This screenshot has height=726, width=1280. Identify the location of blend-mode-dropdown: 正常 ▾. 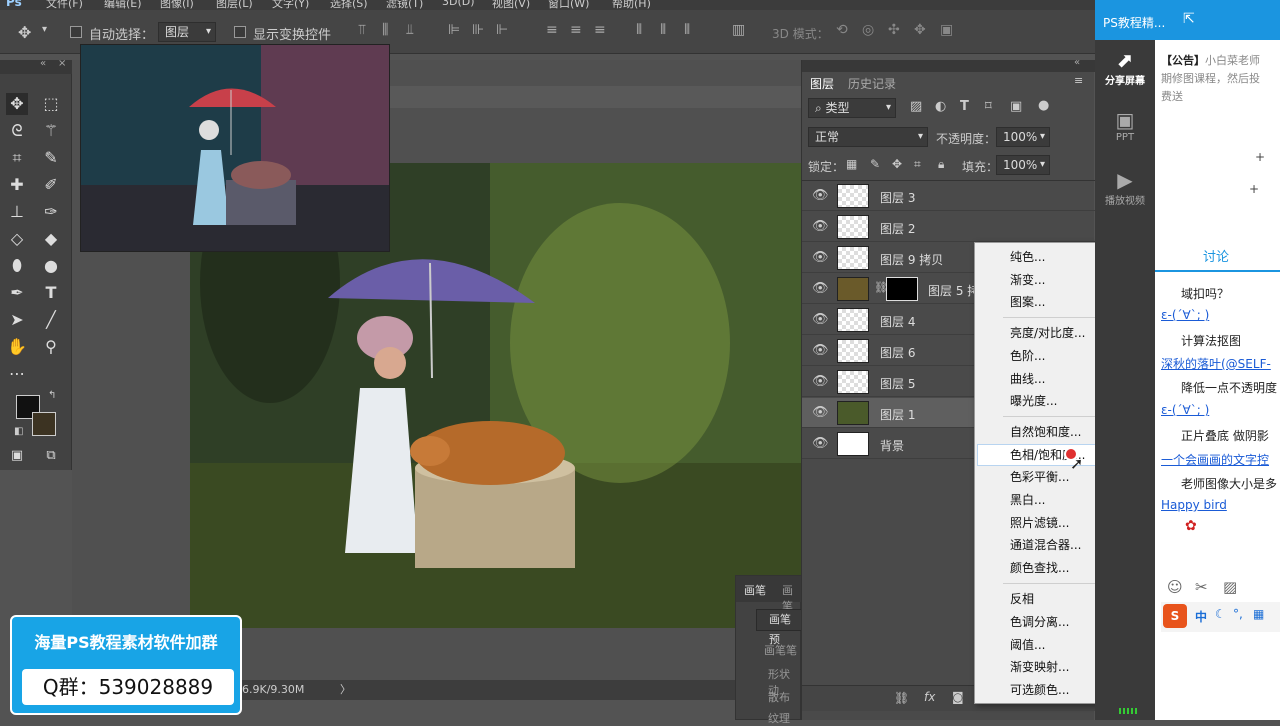
(868, 137).